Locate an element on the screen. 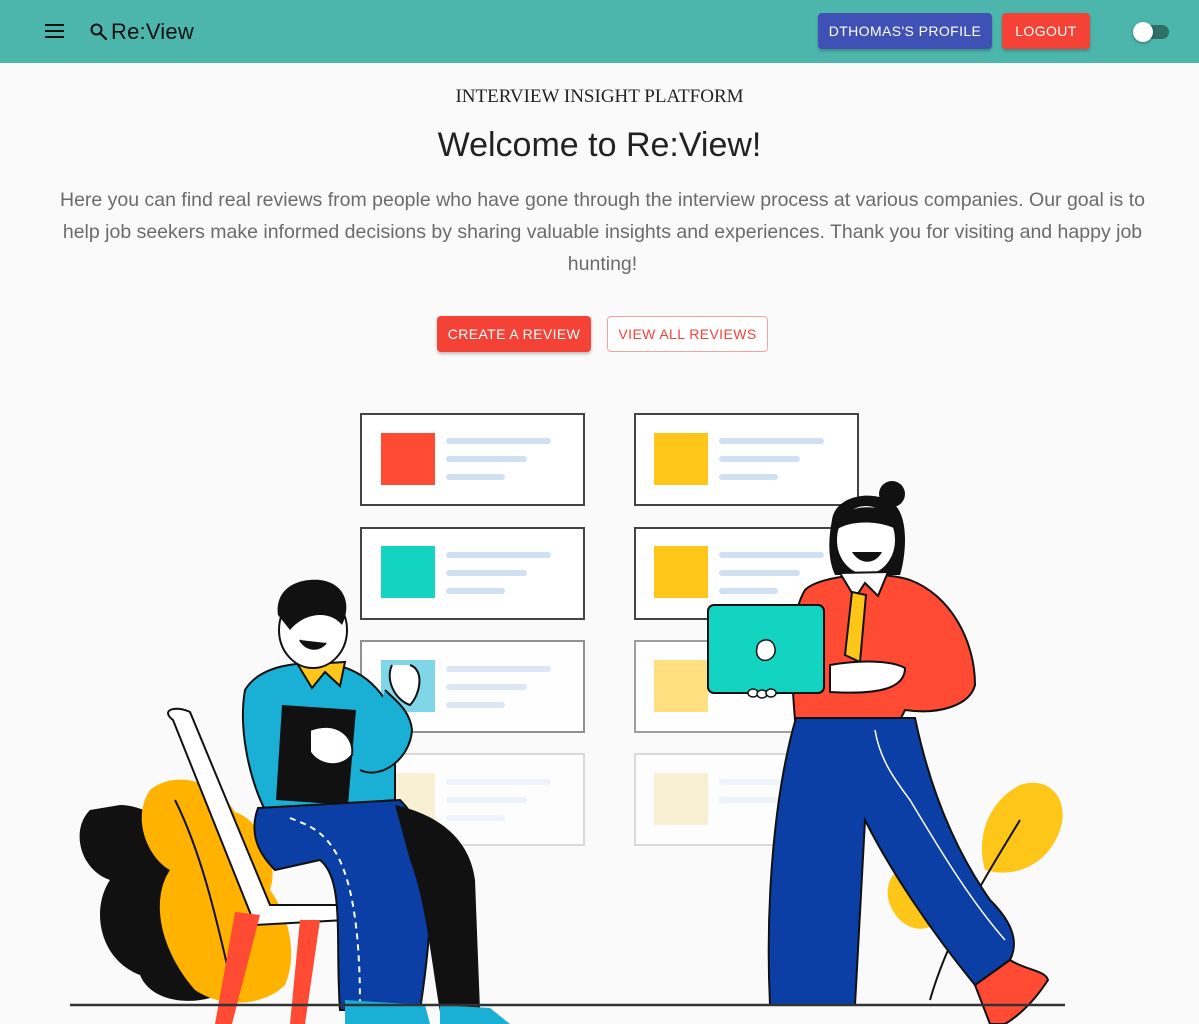  logout-button: LOGOUT is located at coordinates (1046, 31).